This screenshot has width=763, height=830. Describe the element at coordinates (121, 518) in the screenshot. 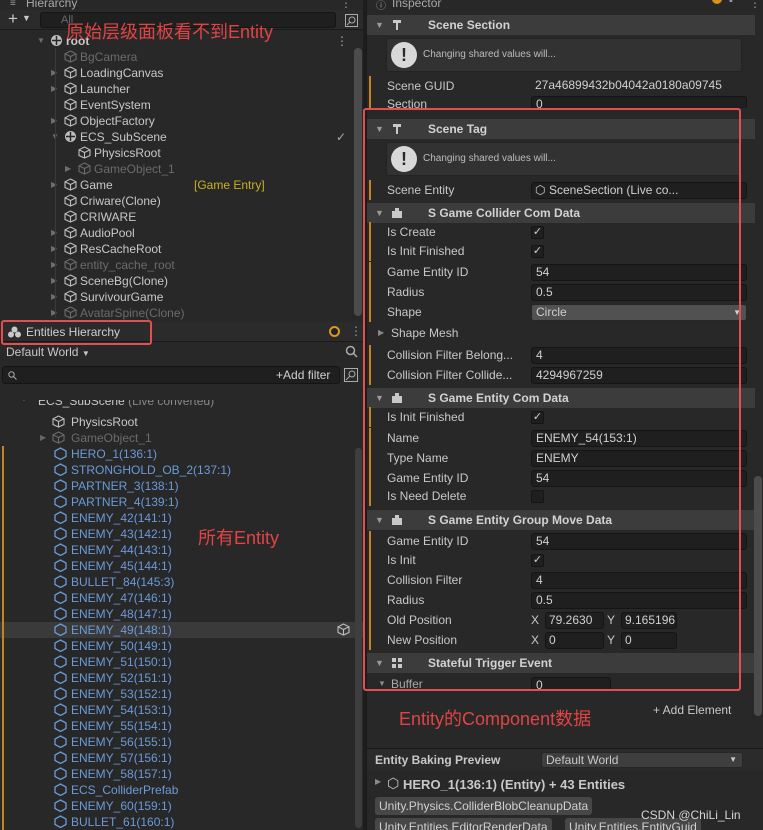

I see `entity-row-label: ENEMY_42(141:1)` at that location.